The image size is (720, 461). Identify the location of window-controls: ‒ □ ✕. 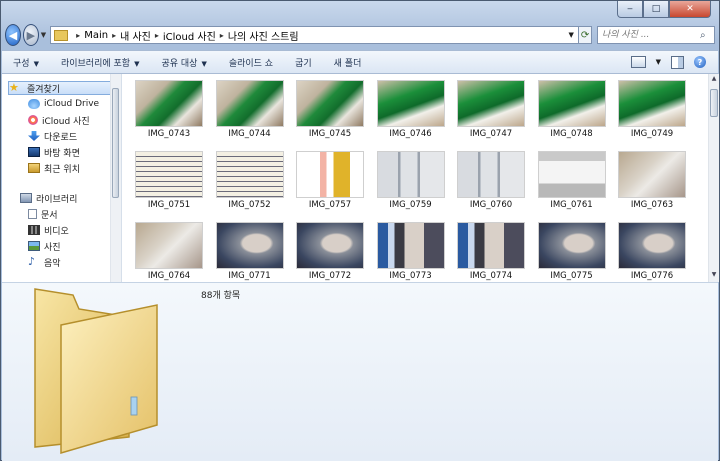
(664, 10).